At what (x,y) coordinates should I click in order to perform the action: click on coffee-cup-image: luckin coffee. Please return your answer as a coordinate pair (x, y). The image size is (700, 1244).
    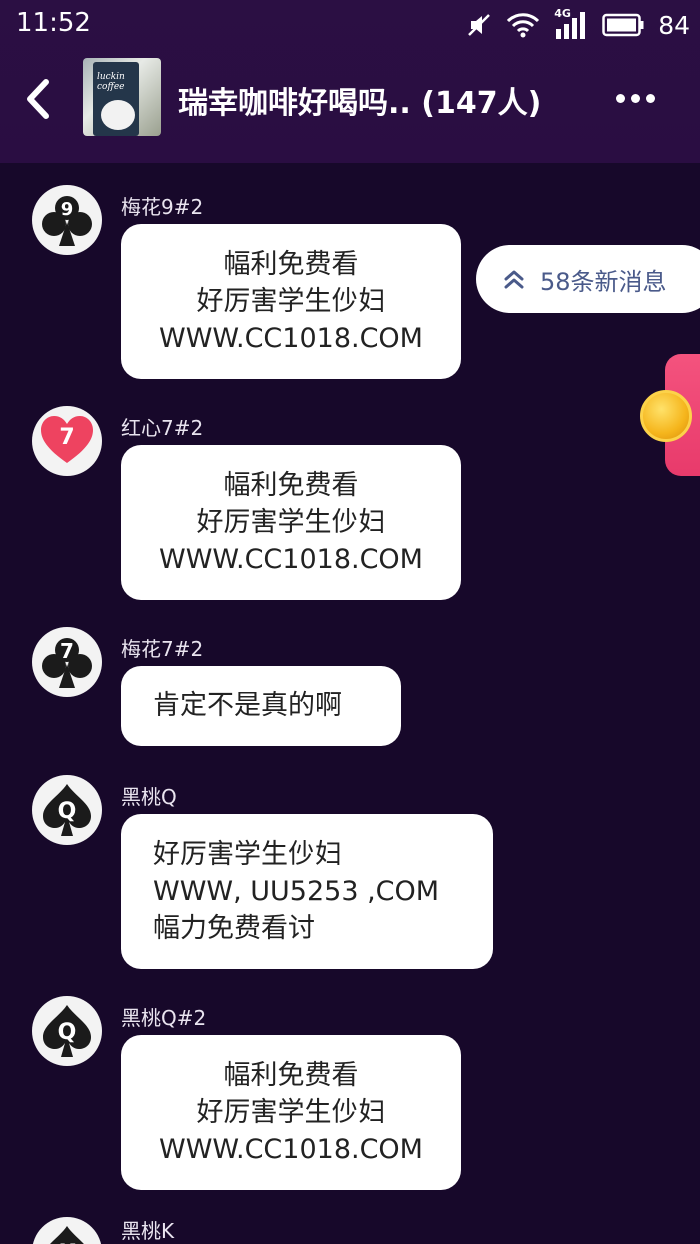
    Looking at the image, I should click on (116, 99).